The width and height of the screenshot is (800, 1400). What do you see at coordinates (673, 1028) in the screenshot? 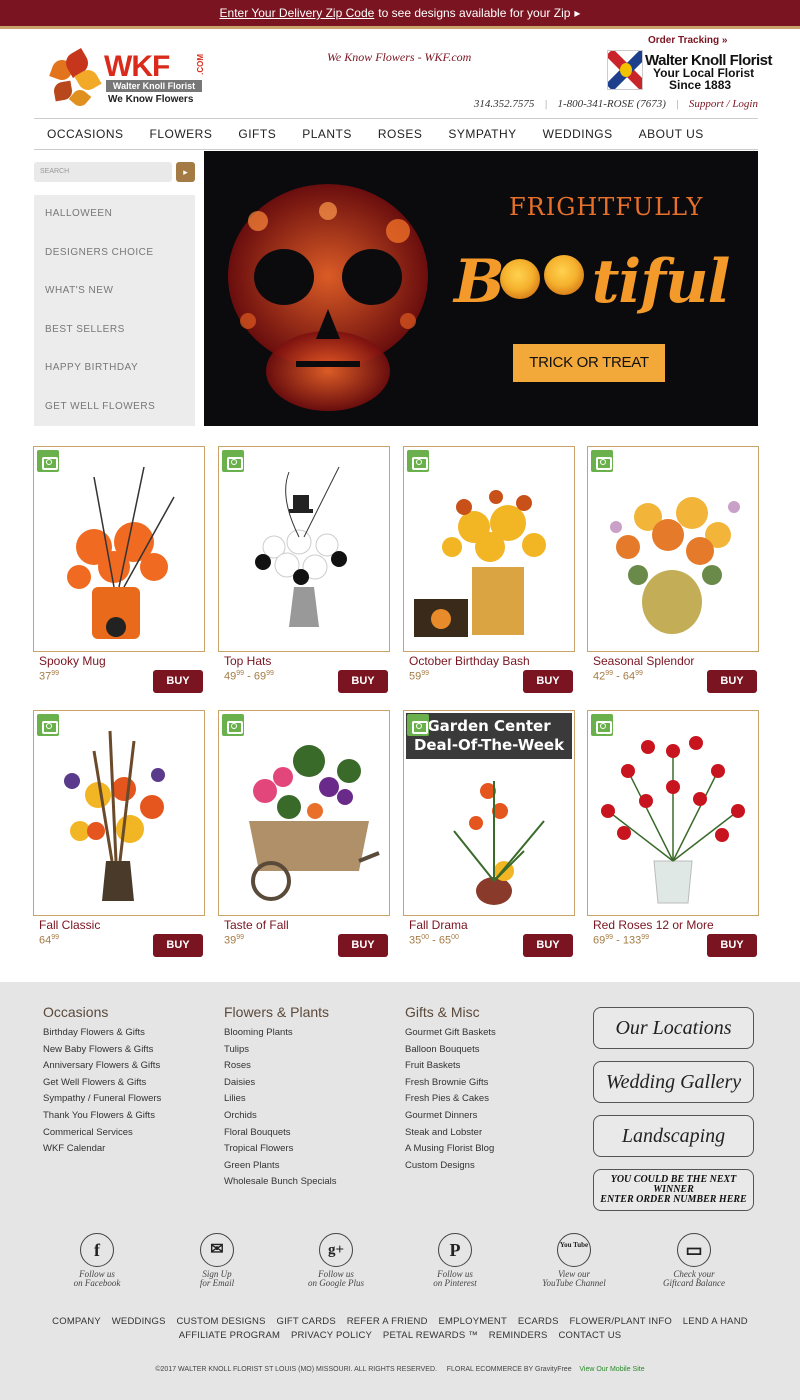
I see `our-locations-button: Our Locations` at bounding box center [673, 1028].